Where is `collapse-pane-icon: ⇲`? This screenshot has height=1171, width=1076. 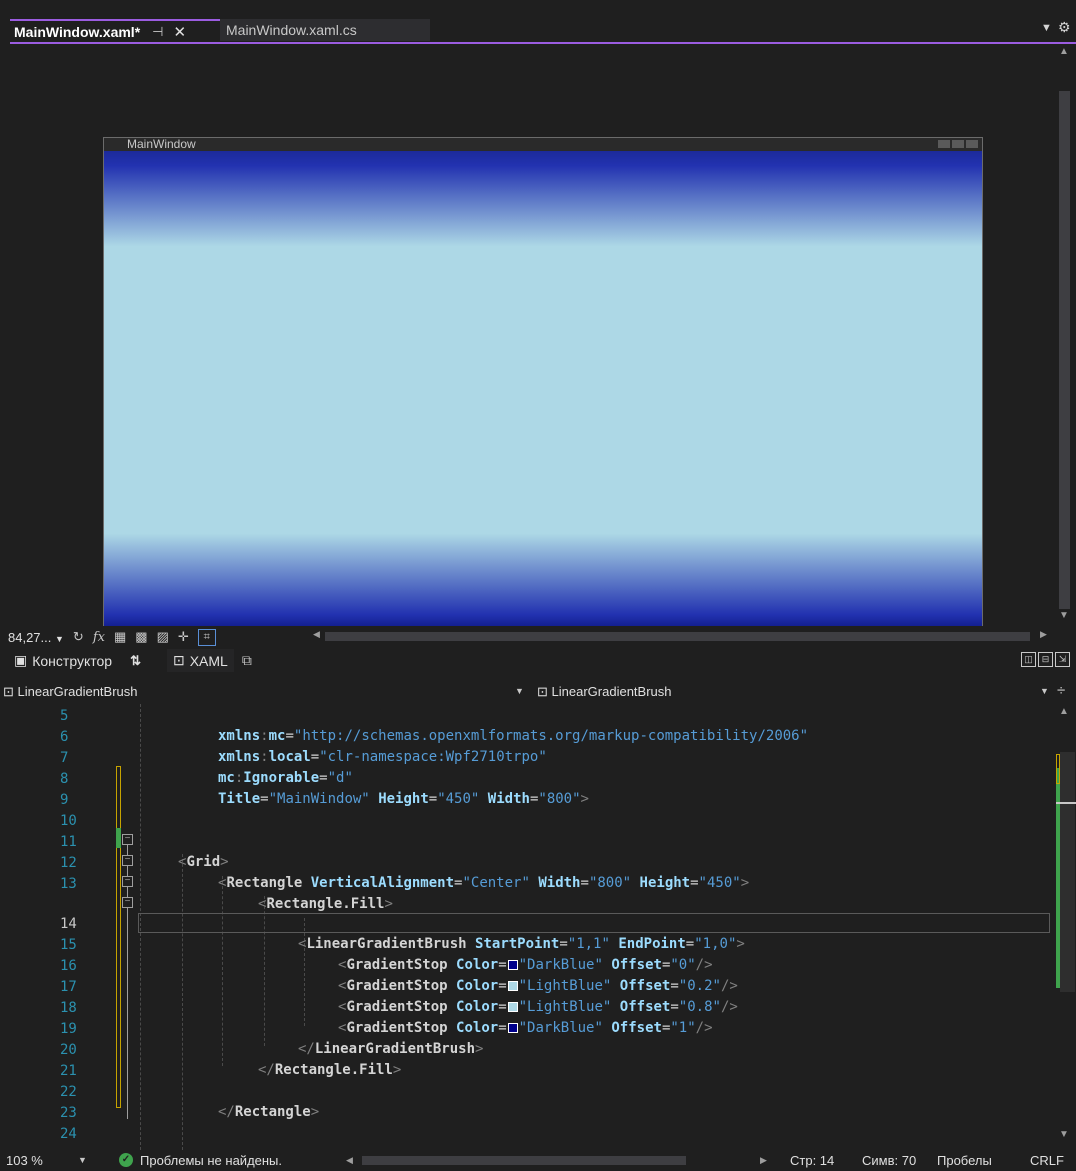 collapse-pane-icon: ⇲ is located at coordinates (1062, 659).